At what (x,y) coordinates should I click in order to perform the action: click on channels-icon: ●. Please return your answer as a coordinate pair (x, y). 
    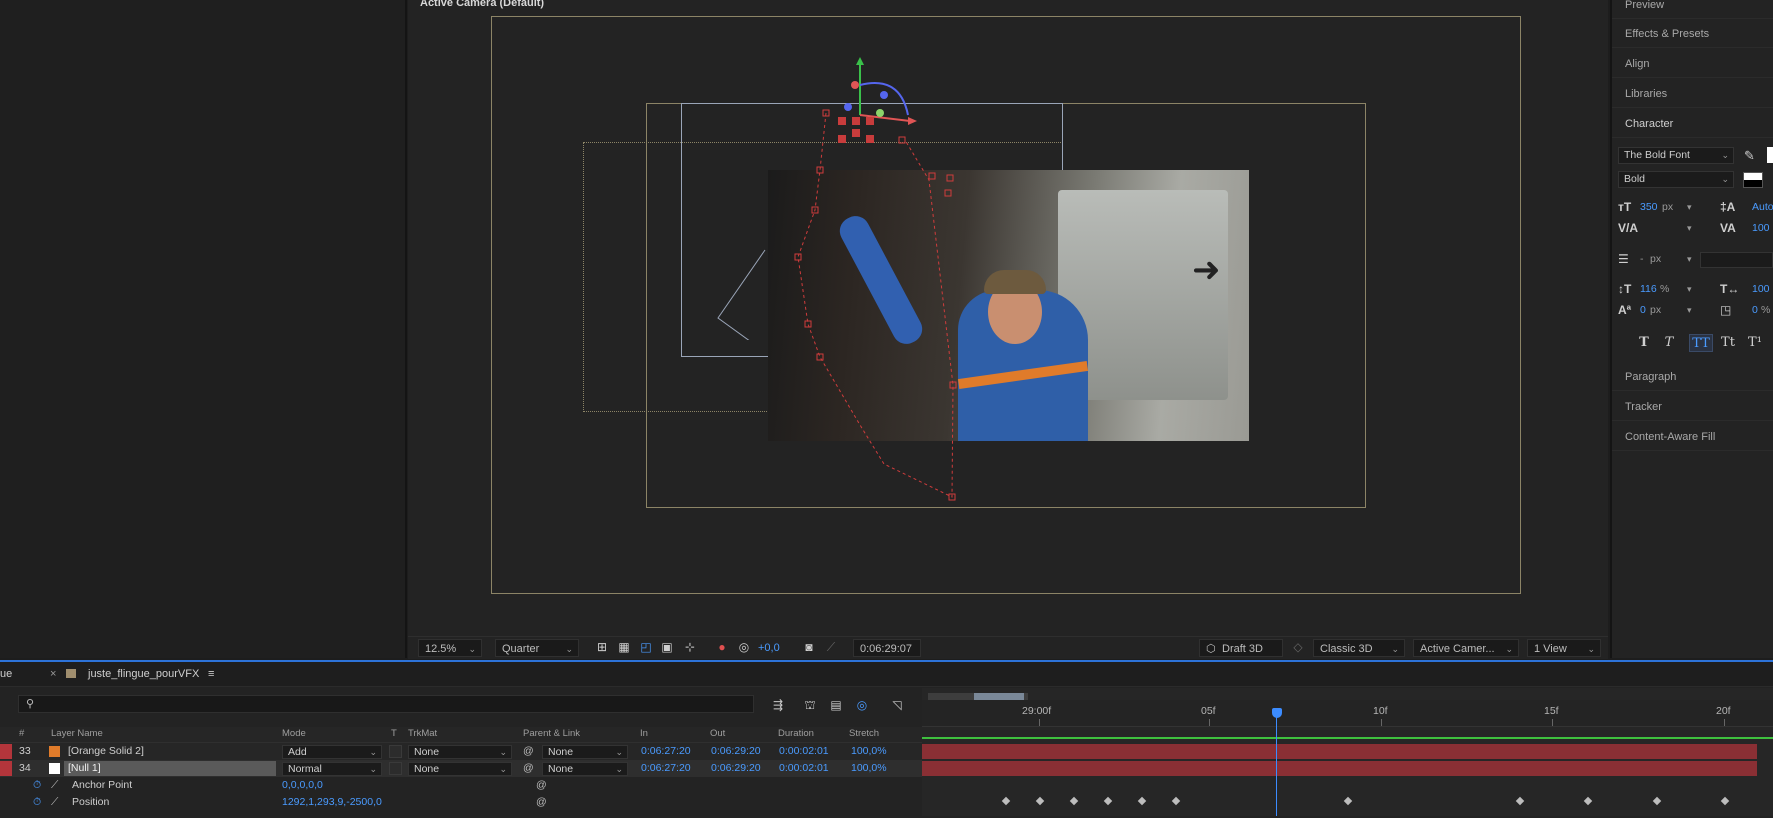
    Looking at the image, I should click on (722, 647).